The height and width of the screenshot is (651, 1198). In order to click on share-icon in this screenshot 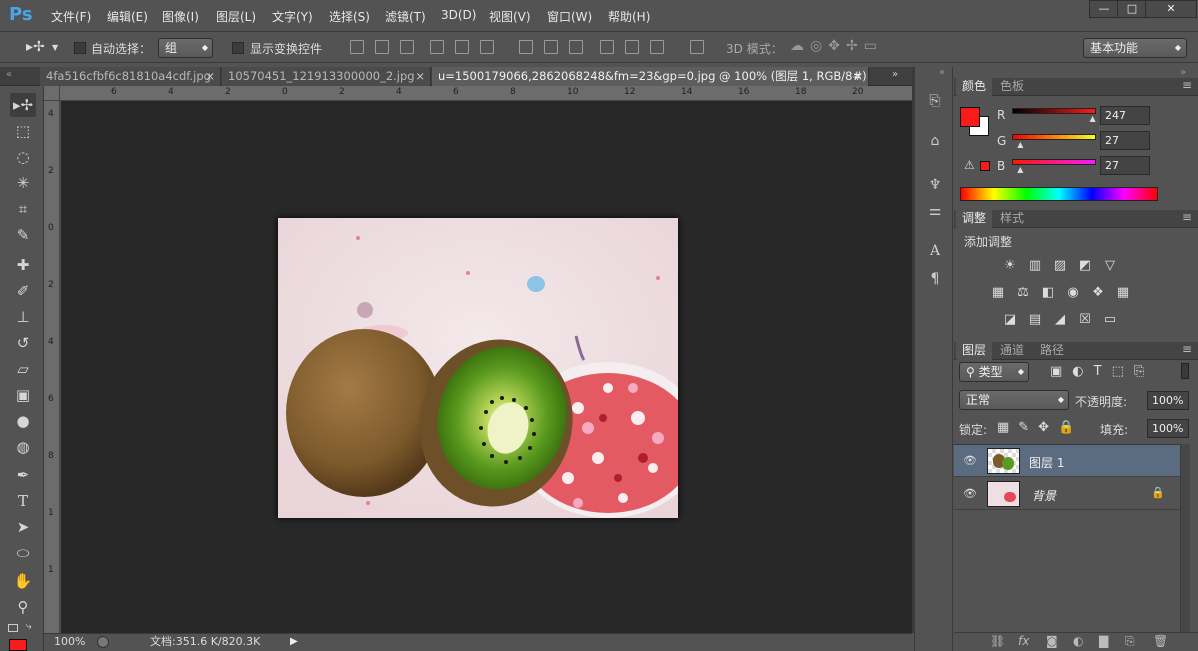, I will do `click(103, 642)`.